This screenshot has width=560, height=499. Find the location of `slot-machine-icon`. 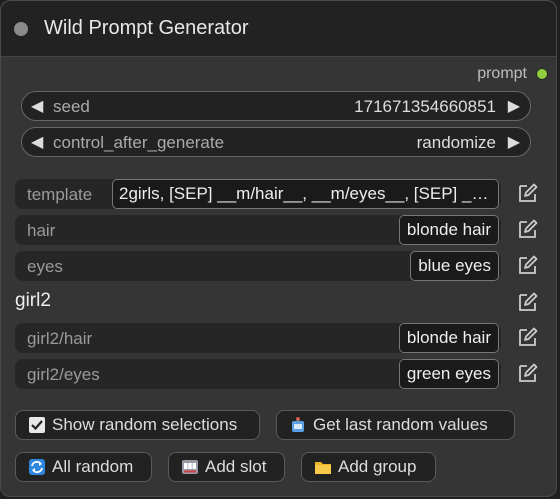

slot-machine-icon is located at coordinates (190, 467).